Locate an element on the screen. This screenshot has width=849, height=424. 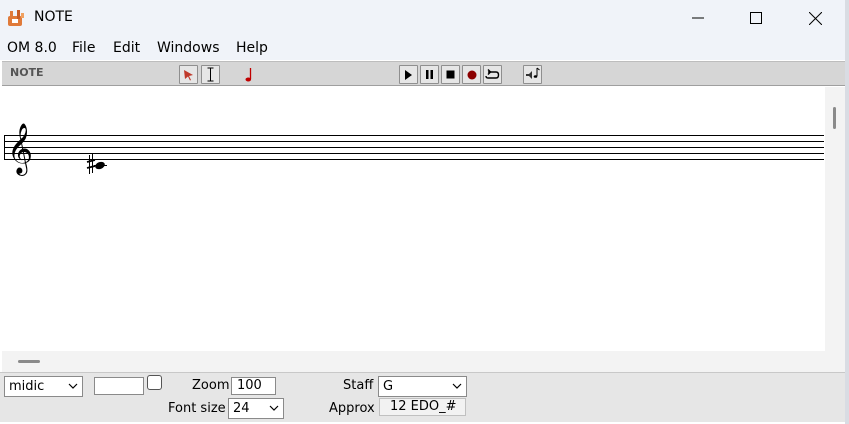
note-tool-button is located at coordinates (248, 74).